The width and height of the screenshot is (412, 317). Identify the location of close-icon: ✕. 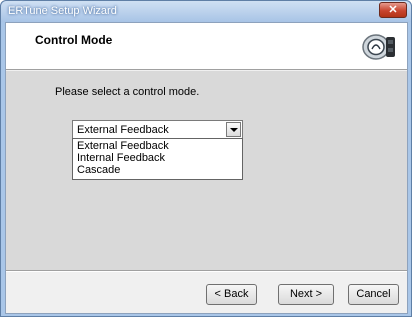
(393, 10).